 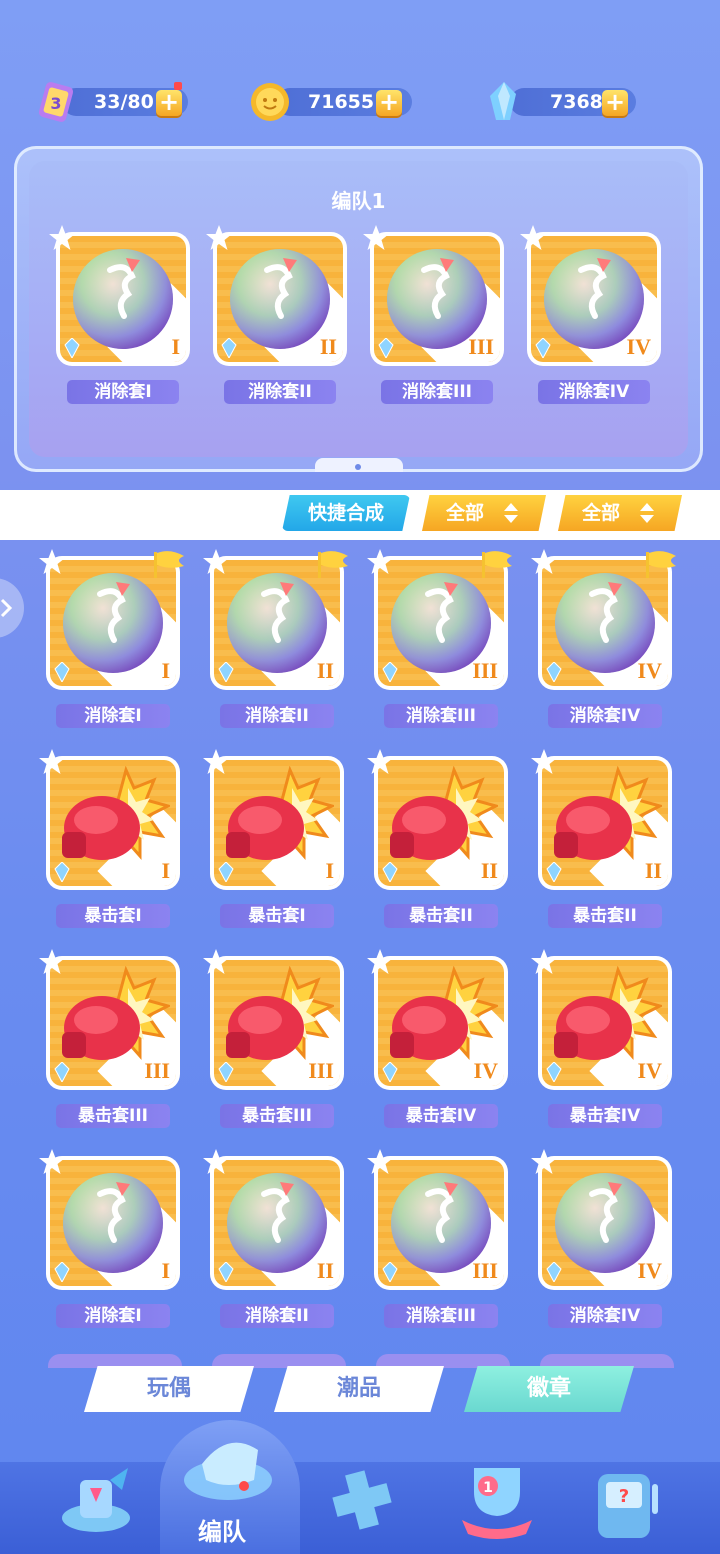 I want to click on page-indicator-dot, so click(x=358, y=467).